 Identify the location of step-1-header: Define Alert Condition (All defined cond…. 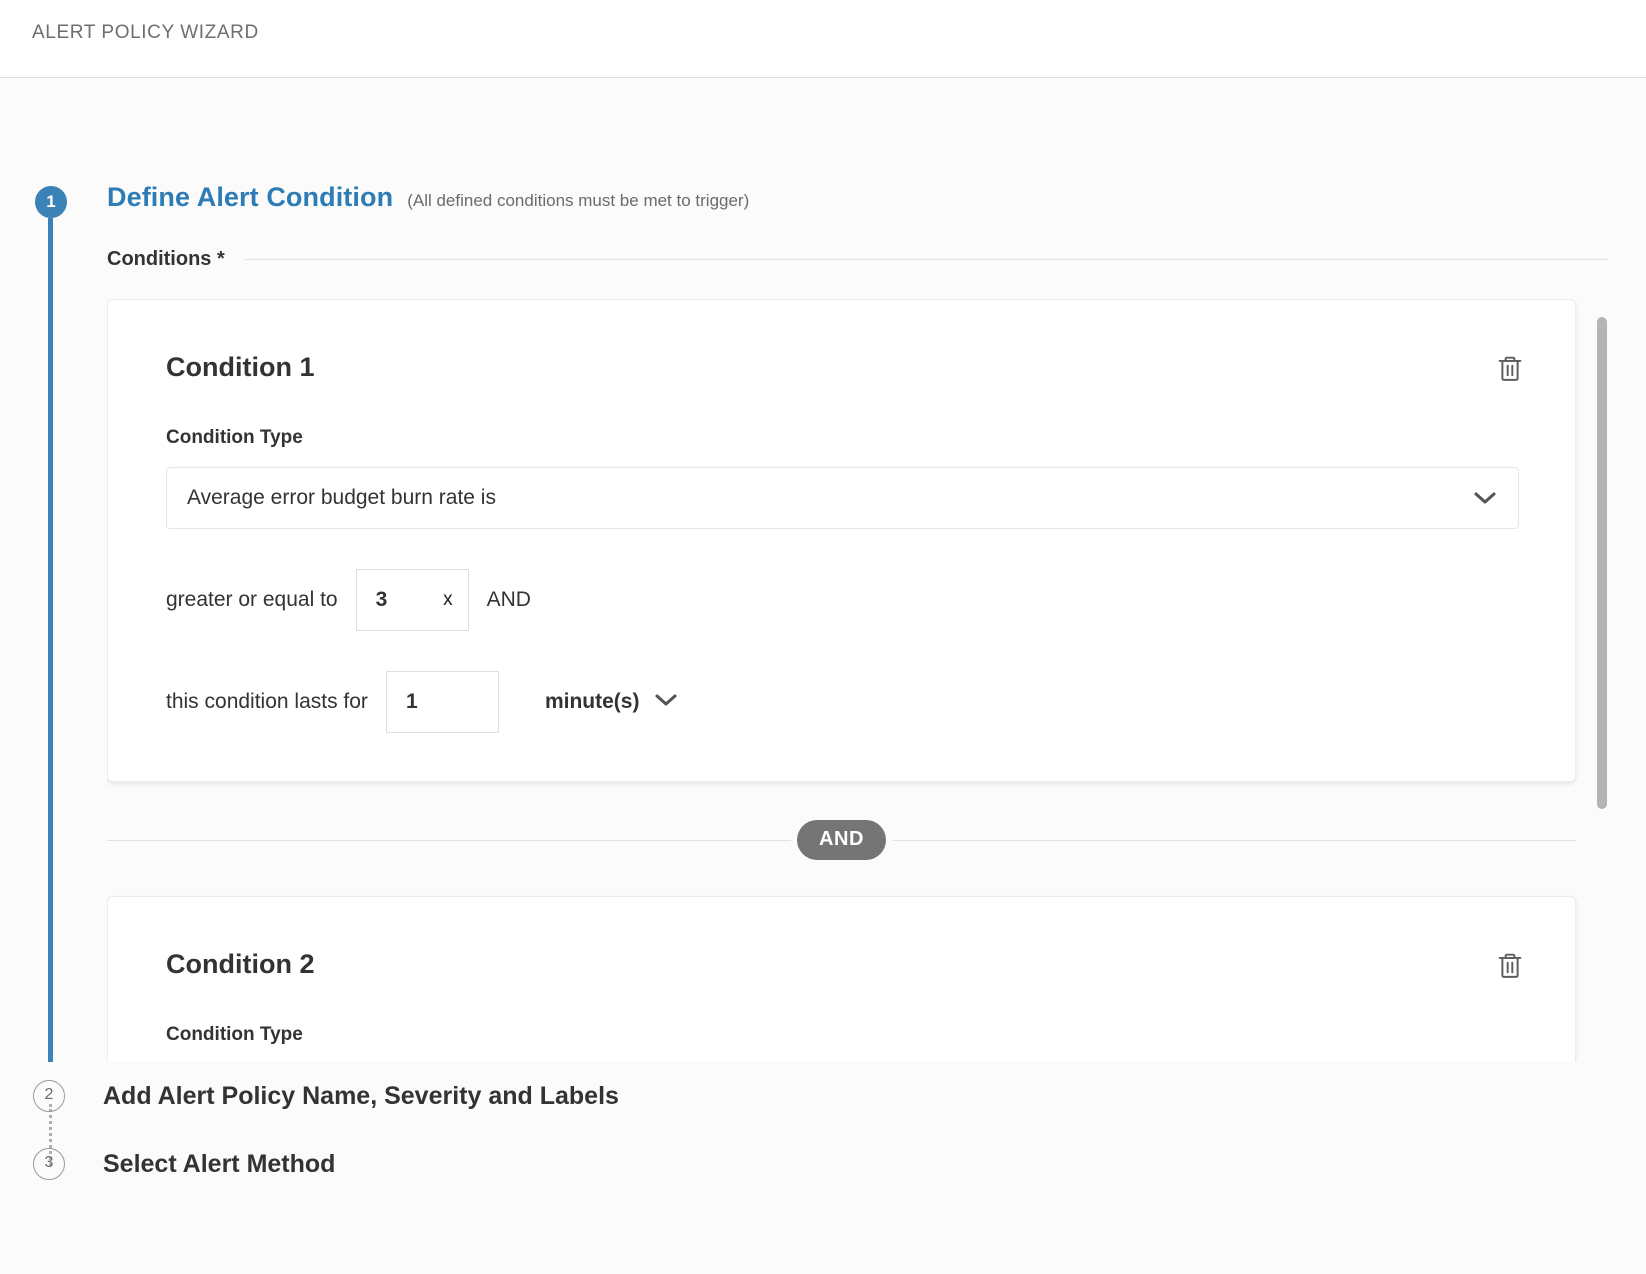
(428, 197).